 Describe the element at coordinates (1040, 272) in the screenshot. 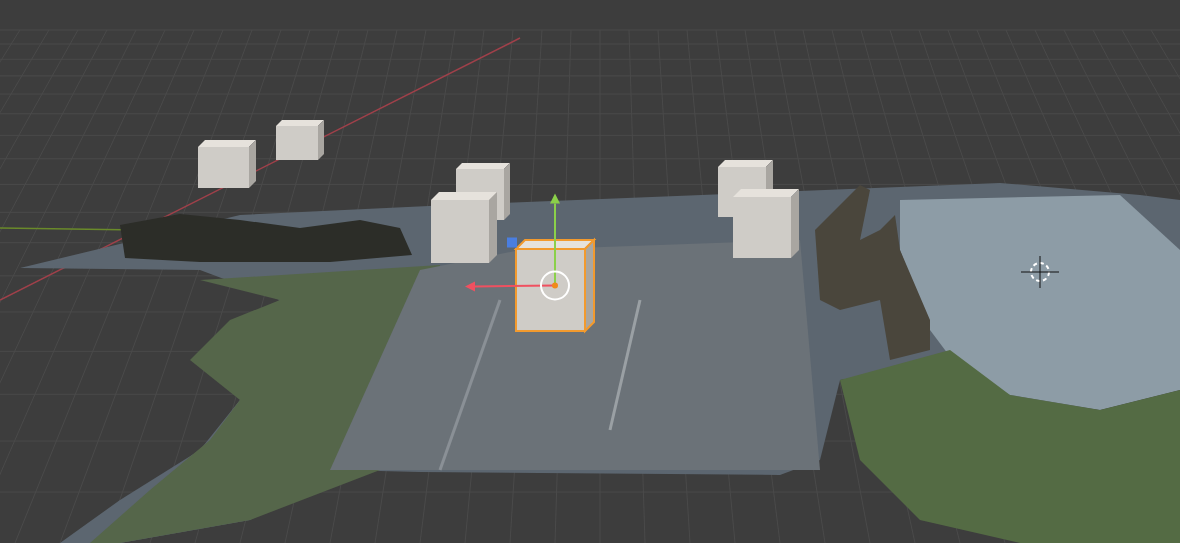

I see `cursor-icon` at that location.